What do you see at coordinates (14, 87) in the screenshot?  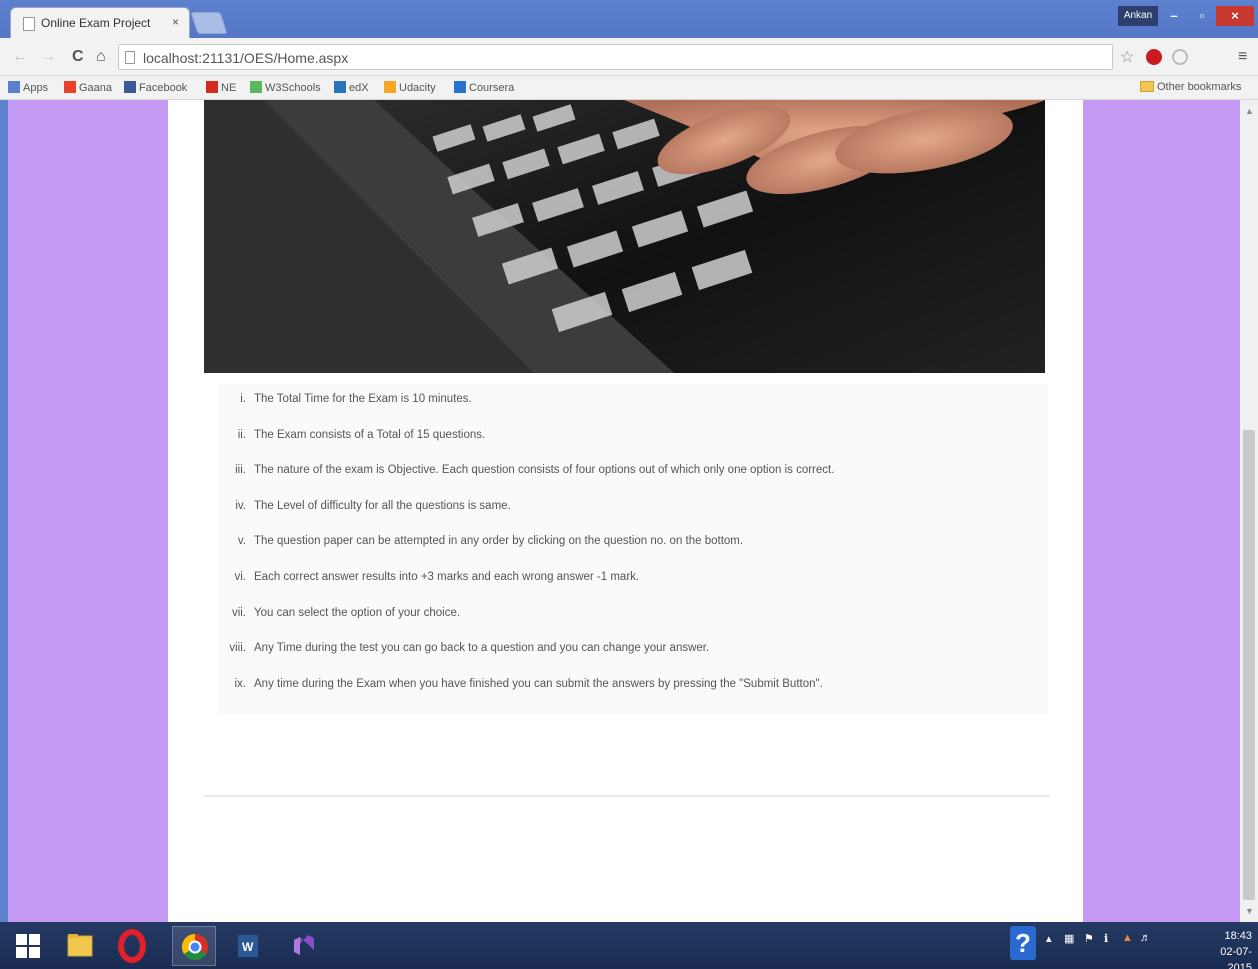 I see `apps-icon` at bounding box center [14, 87].